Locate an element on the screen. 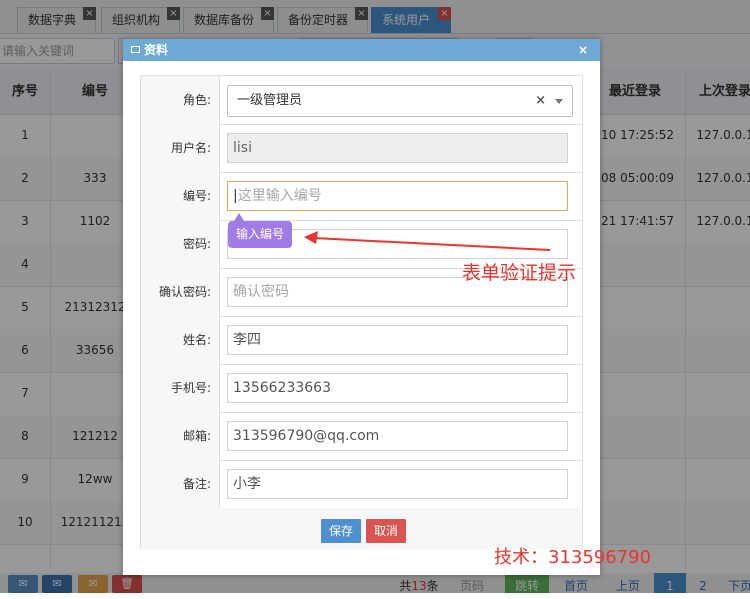 The height and width of the screenshot is (599, 750). phone-field: 13566233663 is located at coordinates (397, 388).